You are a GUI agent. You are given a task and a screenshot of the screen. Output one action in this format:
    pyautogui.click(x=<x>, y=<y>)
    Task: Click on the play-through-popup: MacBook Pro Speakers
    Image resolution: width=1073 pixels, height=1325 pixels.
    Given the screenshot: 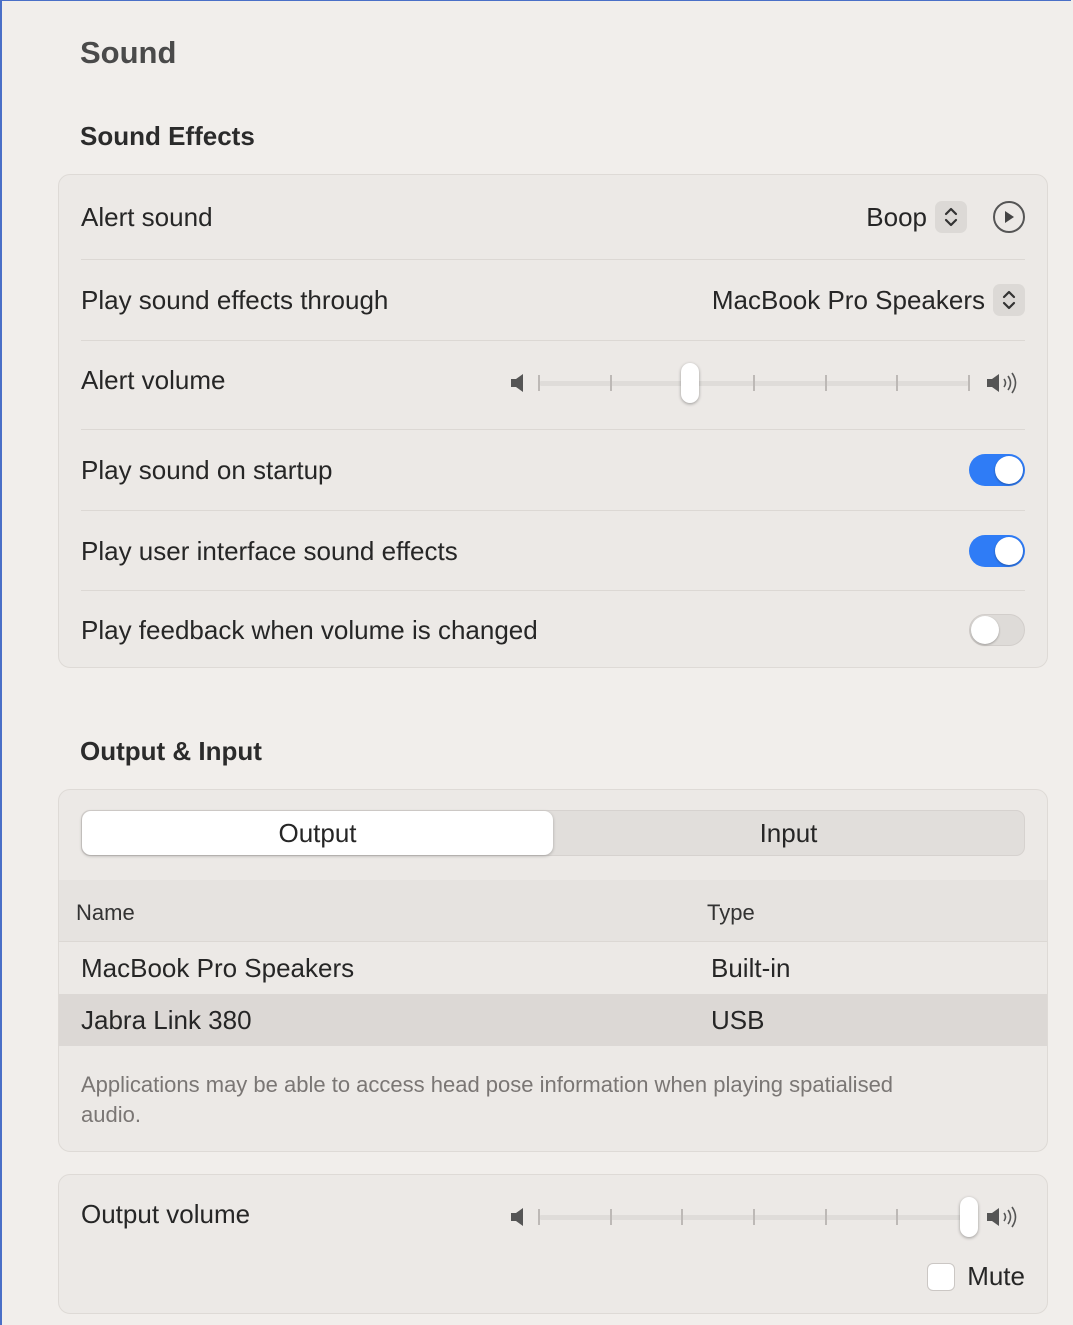 What is the action you would take?
    pyautogui.click(x=868, y=300)
    